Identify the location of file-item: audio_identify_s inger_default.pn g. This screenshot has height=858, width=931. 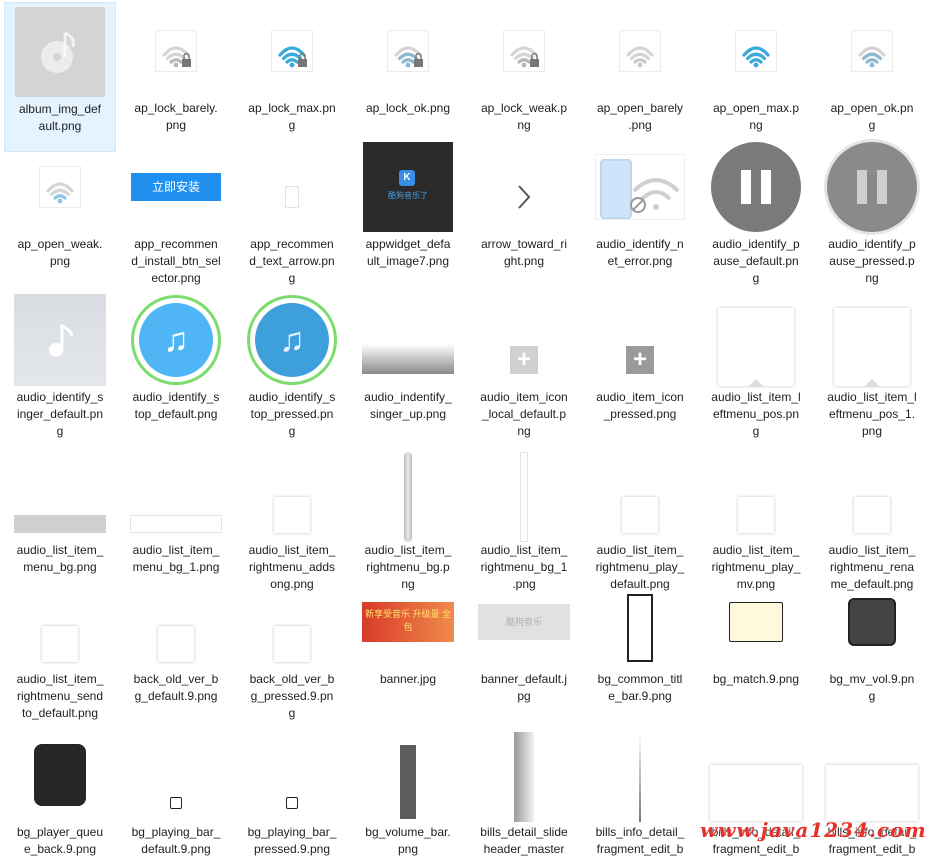
(60, 366).